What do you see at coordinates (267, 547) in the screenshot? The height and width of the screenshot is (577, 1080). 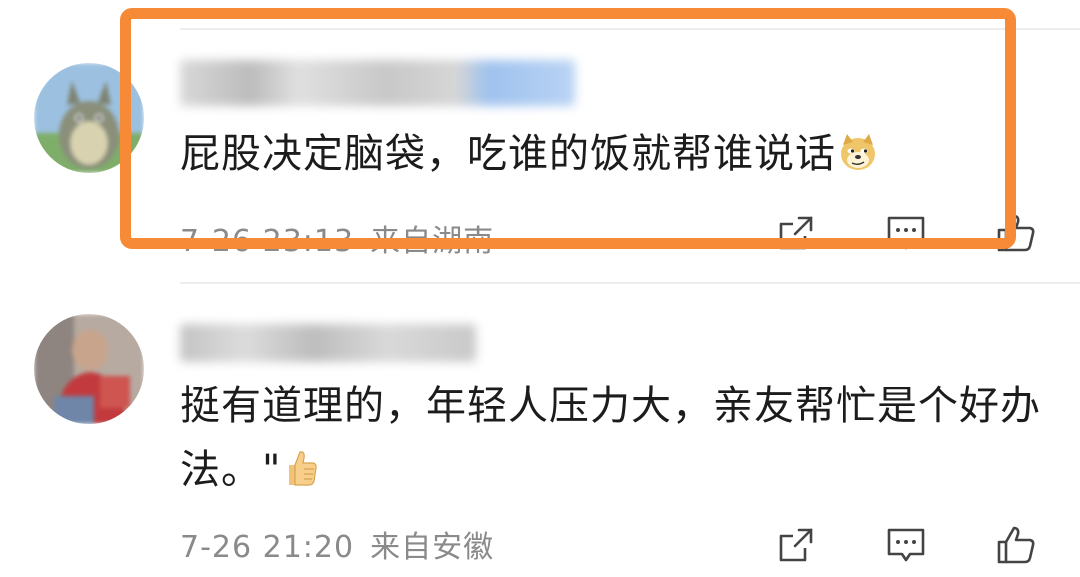 I see `comment-time: 7-26 21:20` at bounding box center [267, 547].